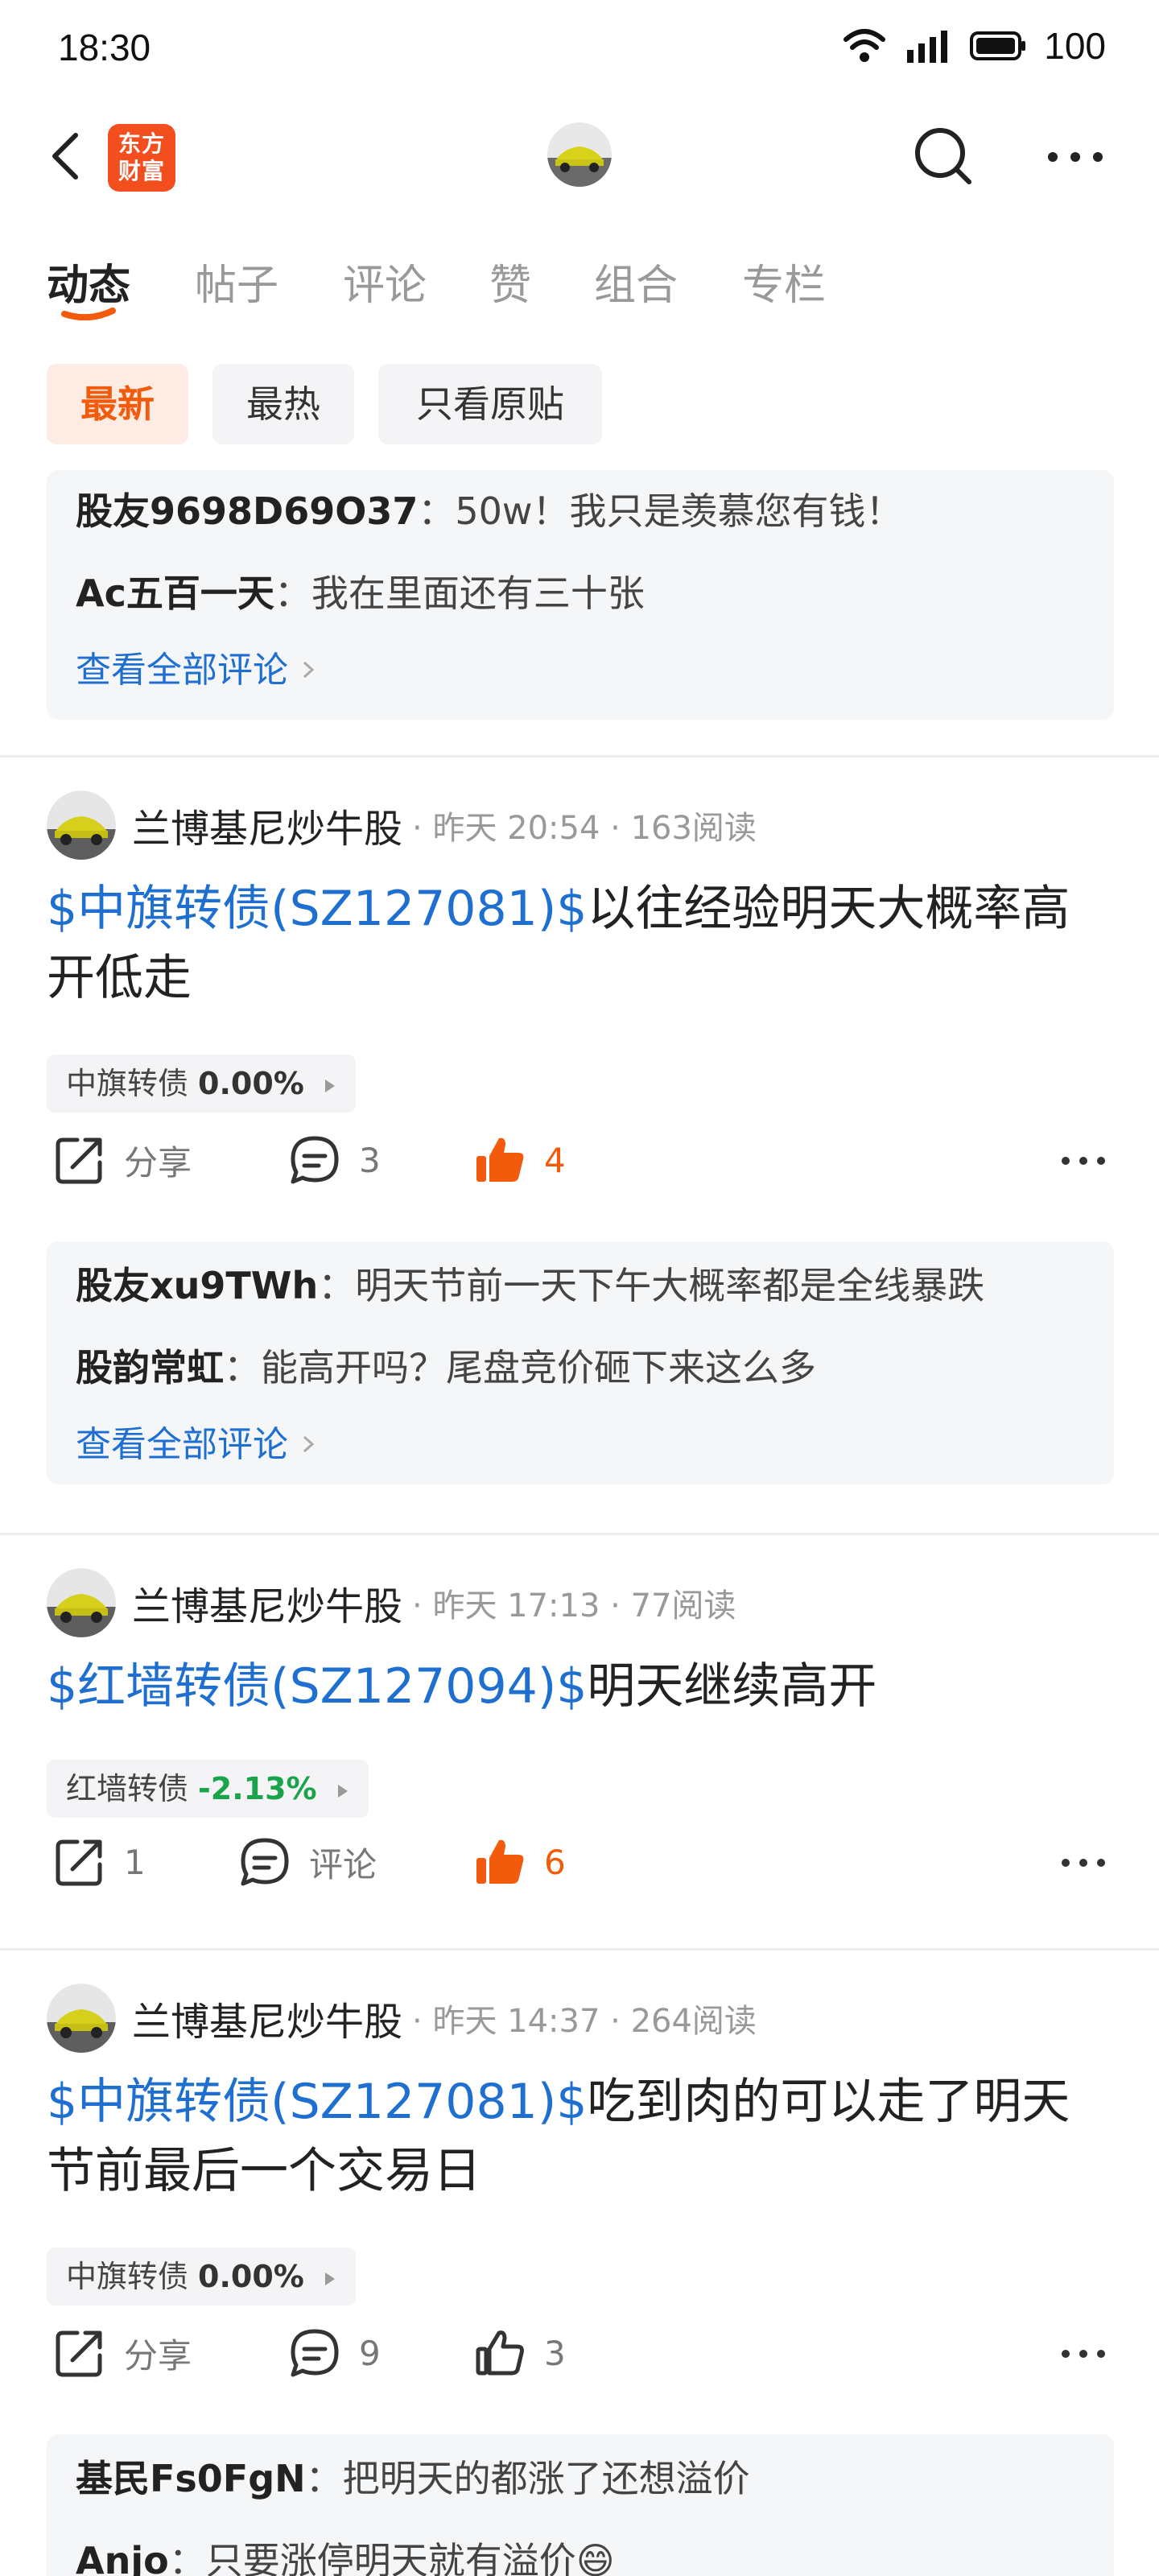 The image size is (1159, 2576). Describe the element at coordinates (236, 281) in the screenshot. I see `tab-posts: 帖子` at that location.